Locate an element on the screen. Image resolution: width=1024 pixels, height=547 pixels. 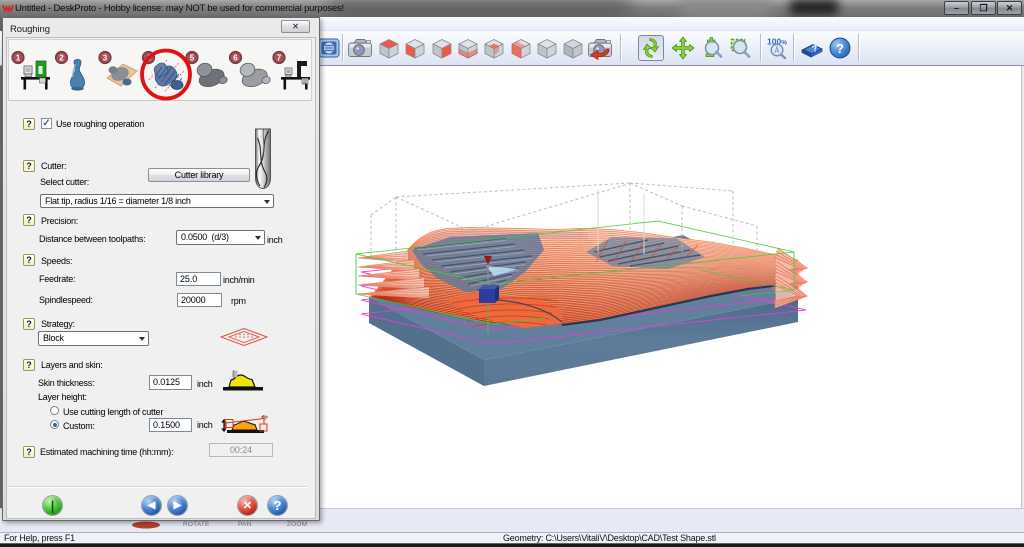
svg-text: 5 is located at coordinates (192, 58).